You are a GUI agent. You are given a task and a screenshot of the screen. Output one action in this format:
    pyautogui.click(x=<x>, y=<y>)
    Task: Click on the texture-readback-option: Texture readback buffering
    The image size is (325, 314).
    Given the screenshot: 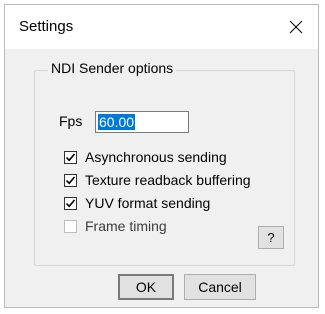 What is the action you would take?
    pyautogui.click(x=157, y=180)
    